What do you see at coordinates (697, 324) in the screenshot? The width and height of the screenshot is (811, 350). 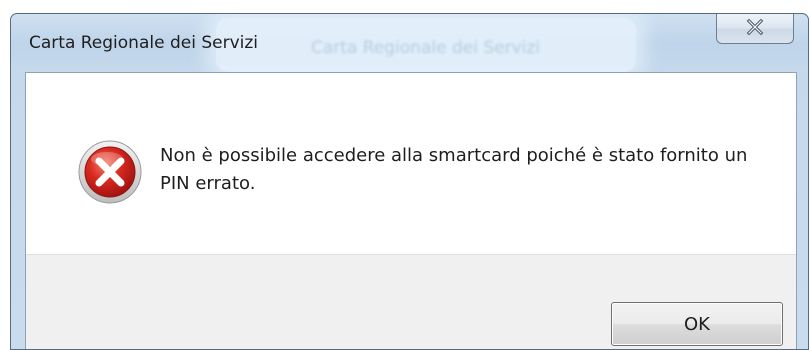 I see `ok-button: OK` at bounding box center [697, 324].